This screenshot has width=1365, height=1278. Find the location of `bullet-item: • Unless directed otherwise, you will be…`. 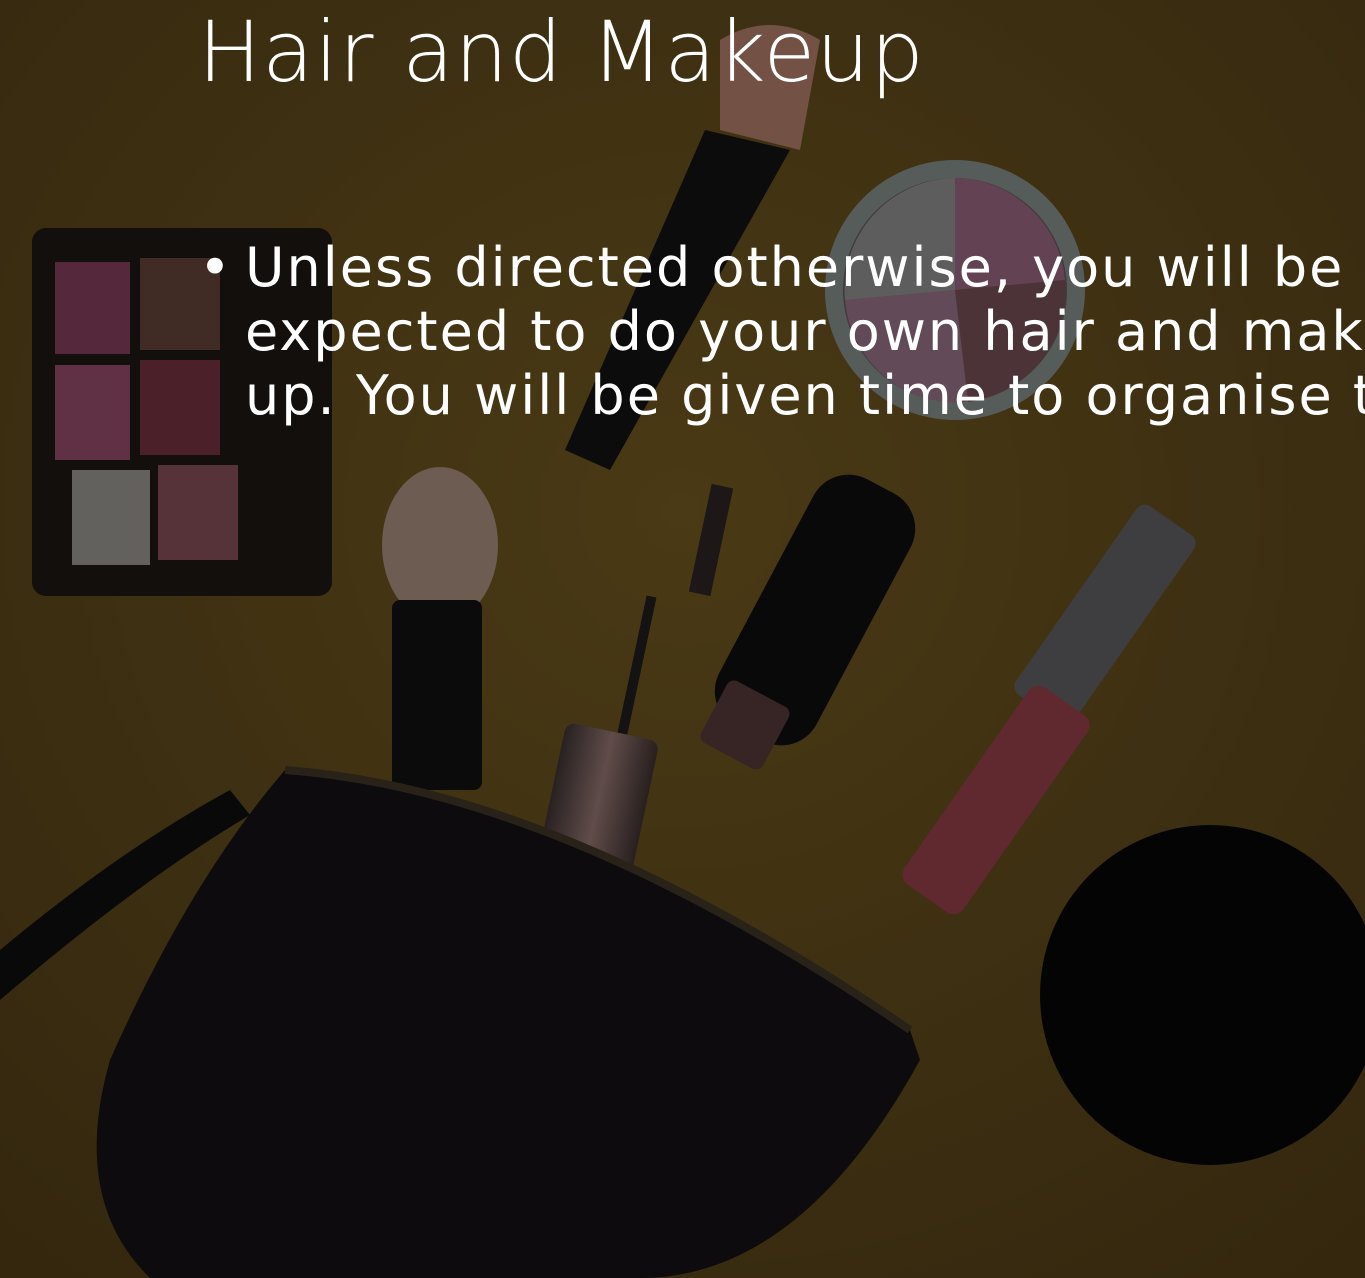

bullet-item: • Unless directed otherwise, you will be… is located at coordinates (780, 332).